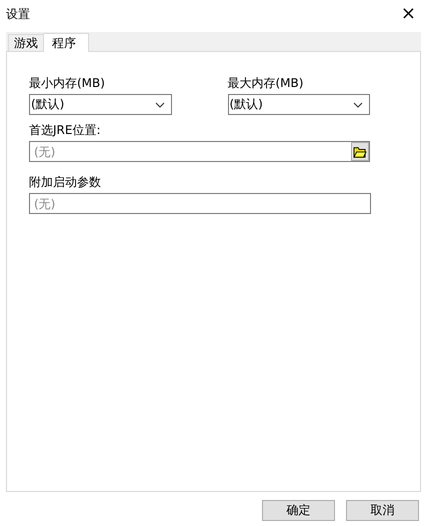 The image size is (430, 526). I want to click on field-label: 最小内存(MB), so click(67, 83).